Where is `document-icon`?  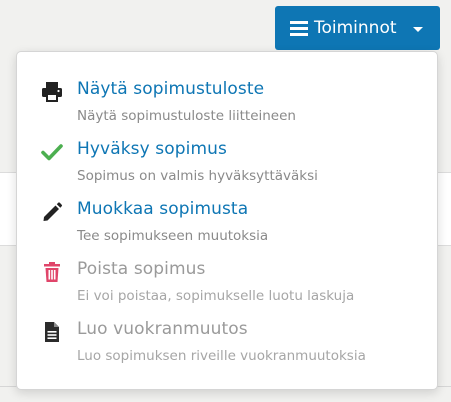 document-icon is located at coordinates (52, 332).